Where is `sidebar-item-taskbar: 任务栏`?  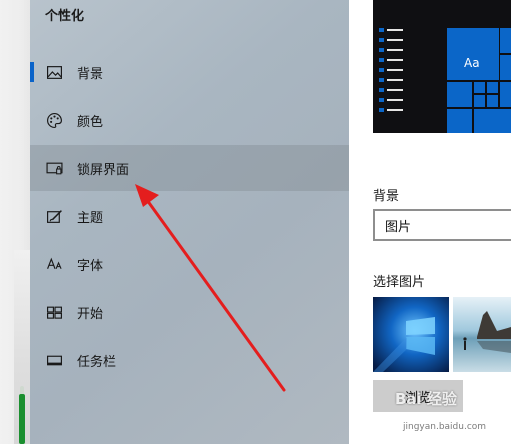 sidebar-item-taskbar: 任务栏 is located at coordinates (189, 360).